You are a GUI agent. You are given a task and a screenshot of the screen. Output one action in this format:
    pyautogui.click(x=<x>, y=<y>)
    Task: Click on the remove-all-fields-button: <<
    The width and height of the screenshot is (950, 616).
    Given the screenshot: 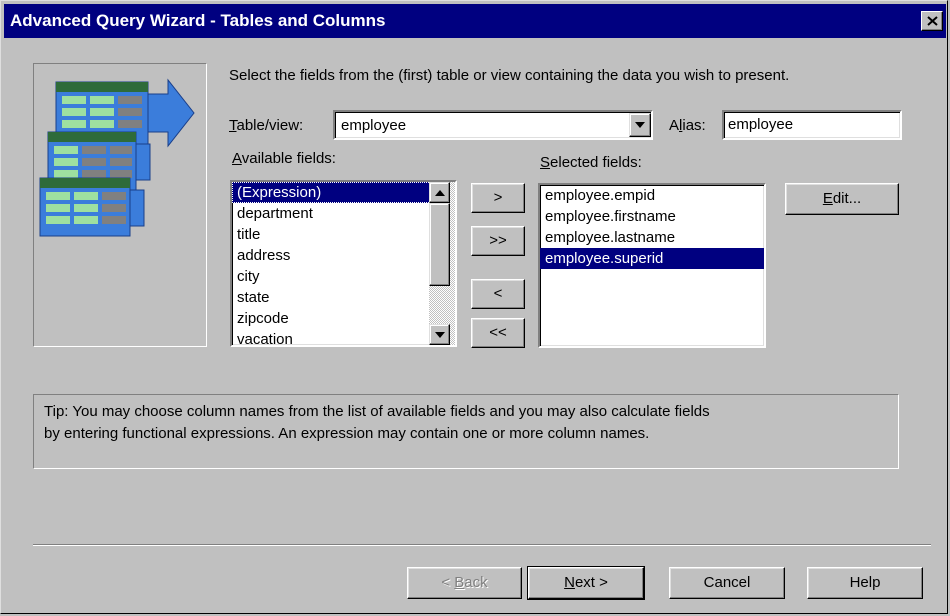 What is the action you would take?
    pyautogui.click(x=498, y=333)
    